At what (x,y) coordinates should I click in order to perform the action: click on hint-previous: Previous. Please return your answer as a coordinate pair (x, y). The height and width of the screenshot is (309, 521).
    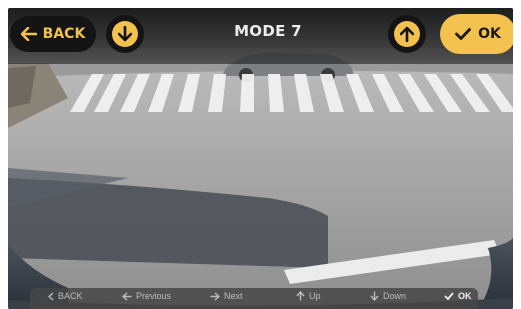
    Looking at the image, I should click on (146, 296).